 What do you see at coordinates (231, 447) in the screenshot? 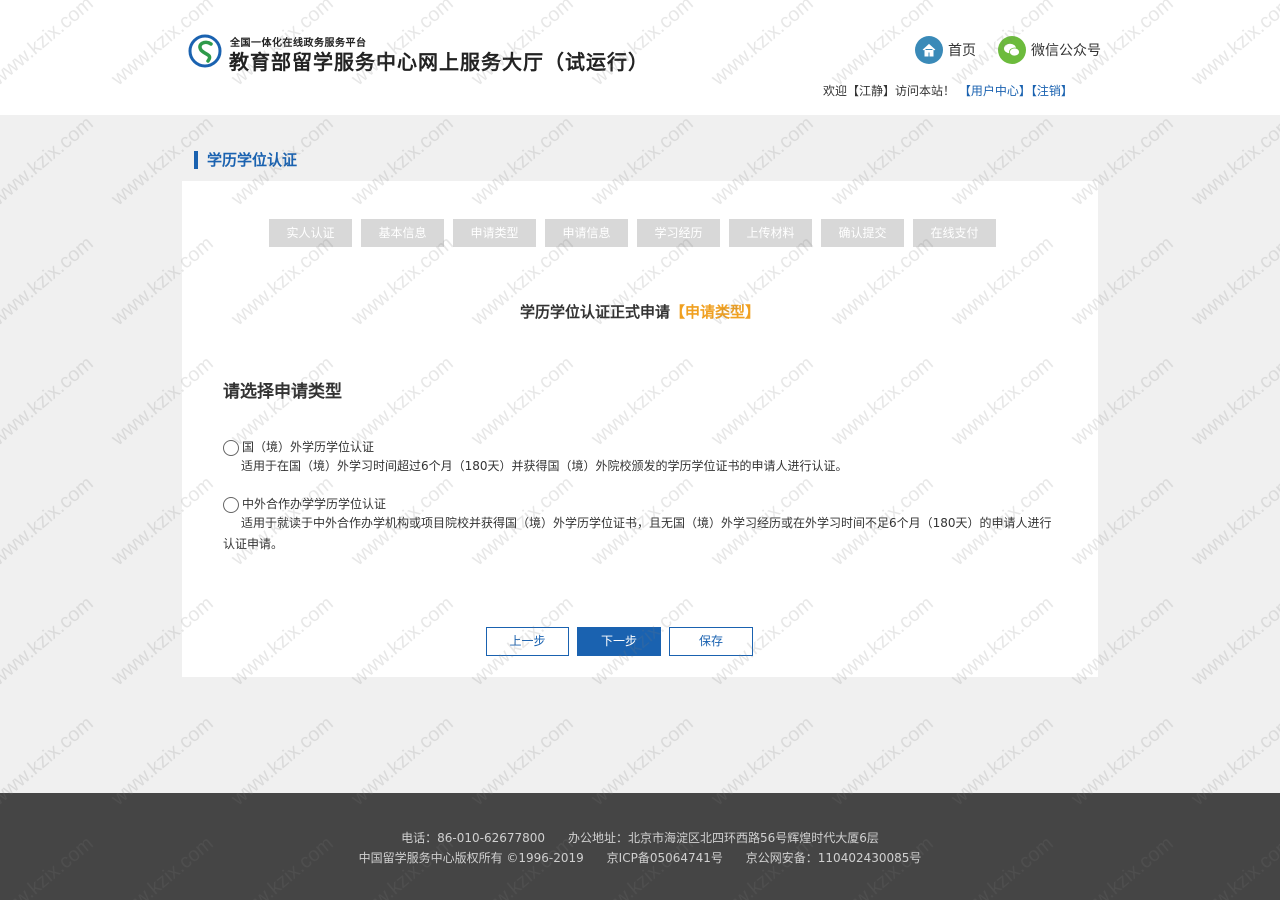
I see `radio-foreign-degree` at bounding box center [231, 447].